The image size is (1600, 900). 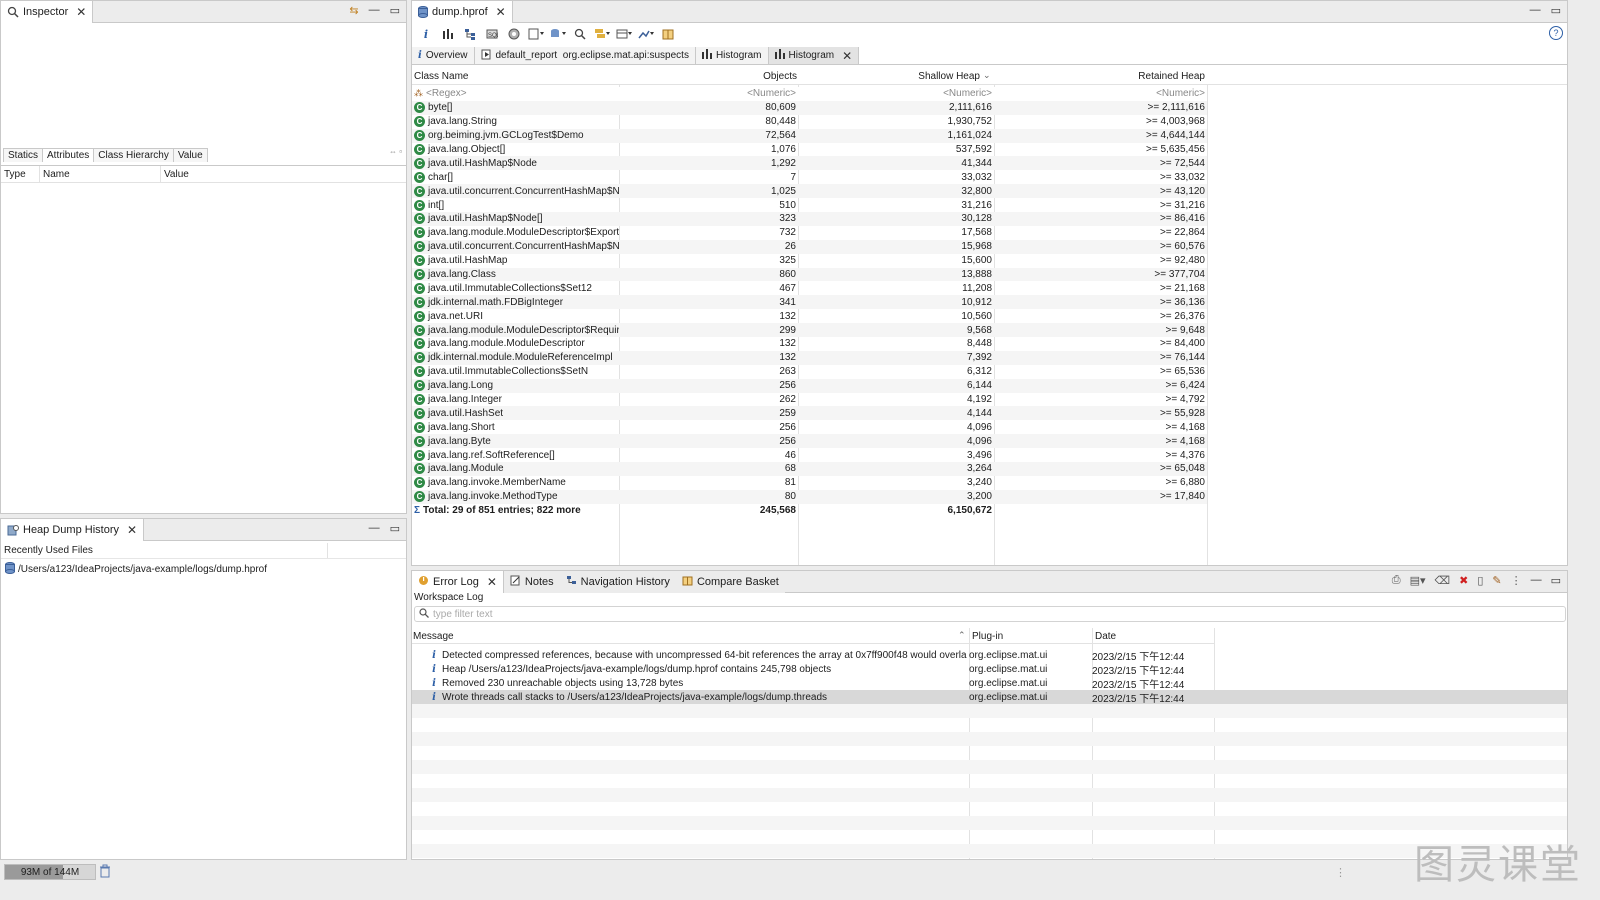 What do you see at coordinates (133, 155) in the screenshot?
I see `subtab-class-hierarchy: Class Hierarchy` at bounding box center [133, 155].